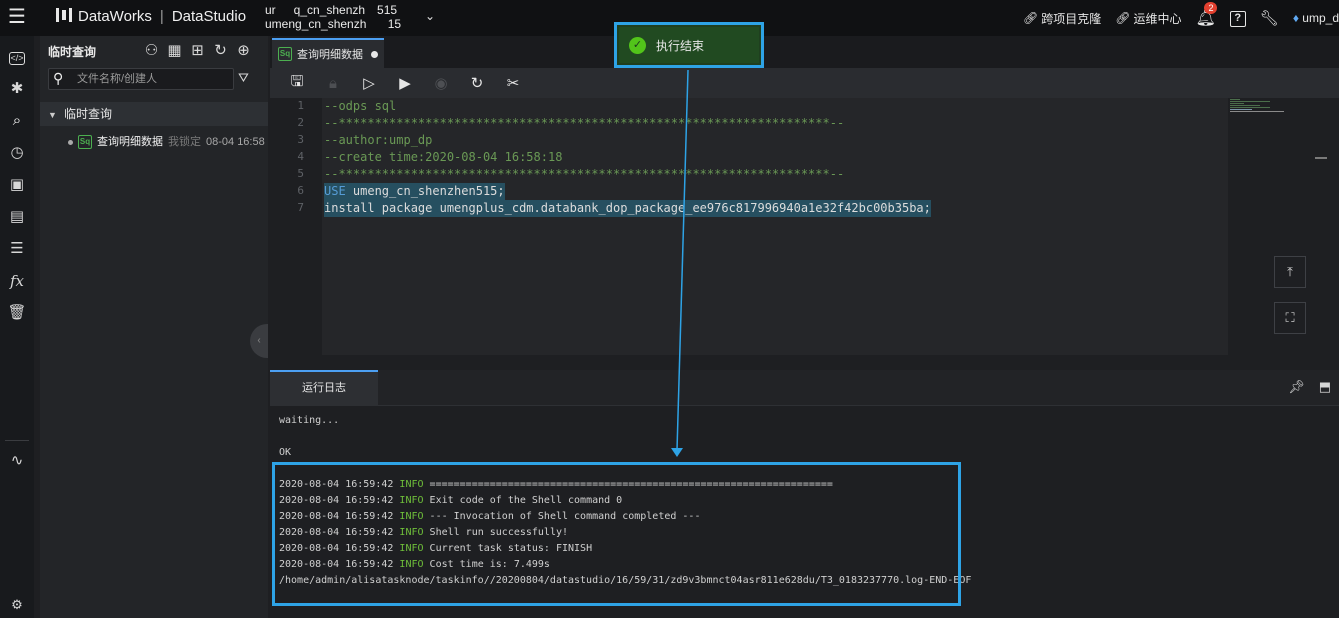 Image resolution: width=1339 pixels, height=618 pixels. Describe the element at coordinates (17, 249) in the screenshot. I see `list-icon: ☰` at that location.